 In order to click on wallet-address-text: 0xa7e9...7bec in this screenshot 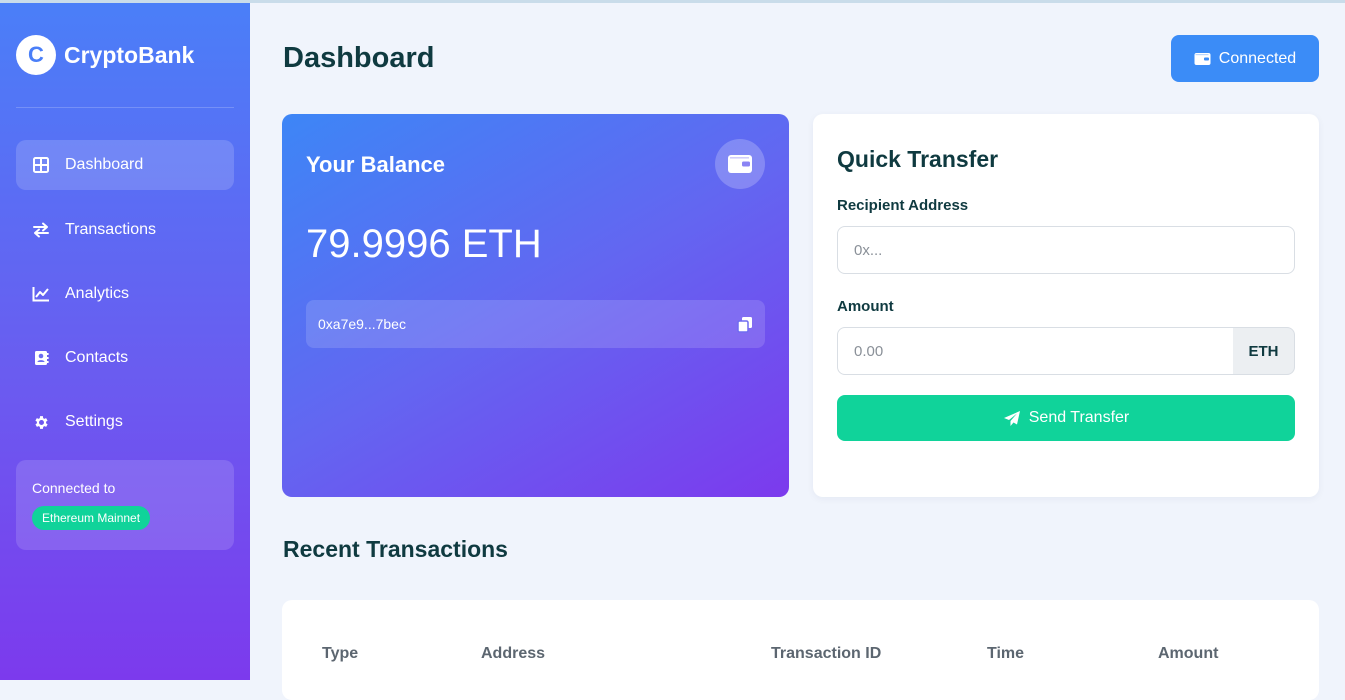, I will do `click(362, 324)`.